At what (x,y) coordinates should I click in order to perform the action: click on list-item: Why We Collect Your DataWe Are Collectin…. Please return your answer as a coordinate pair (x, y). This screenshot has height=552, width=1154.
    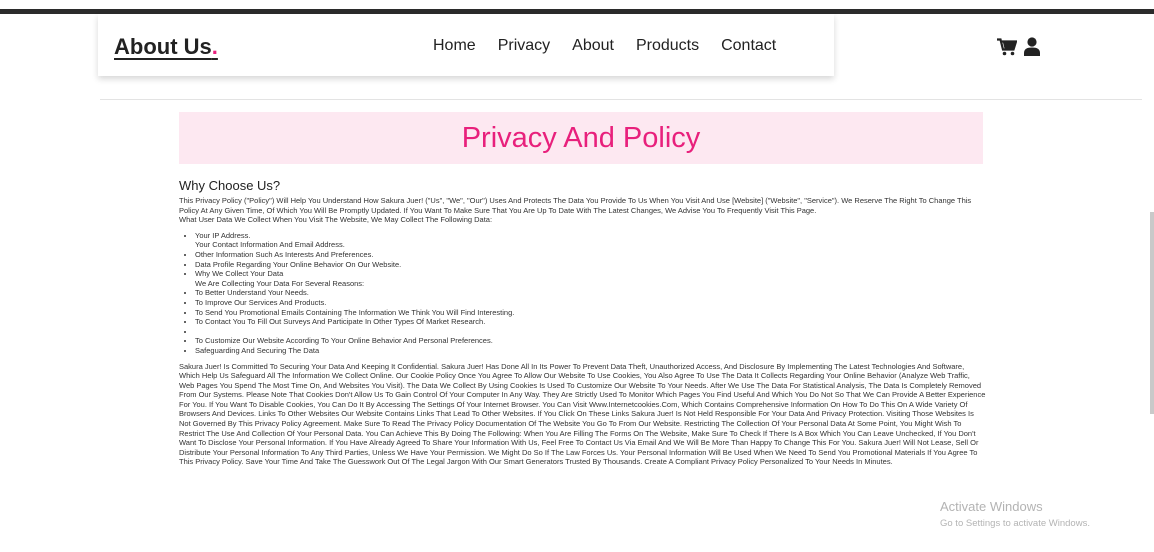
    Looking at the image, I should click on (591, 278).